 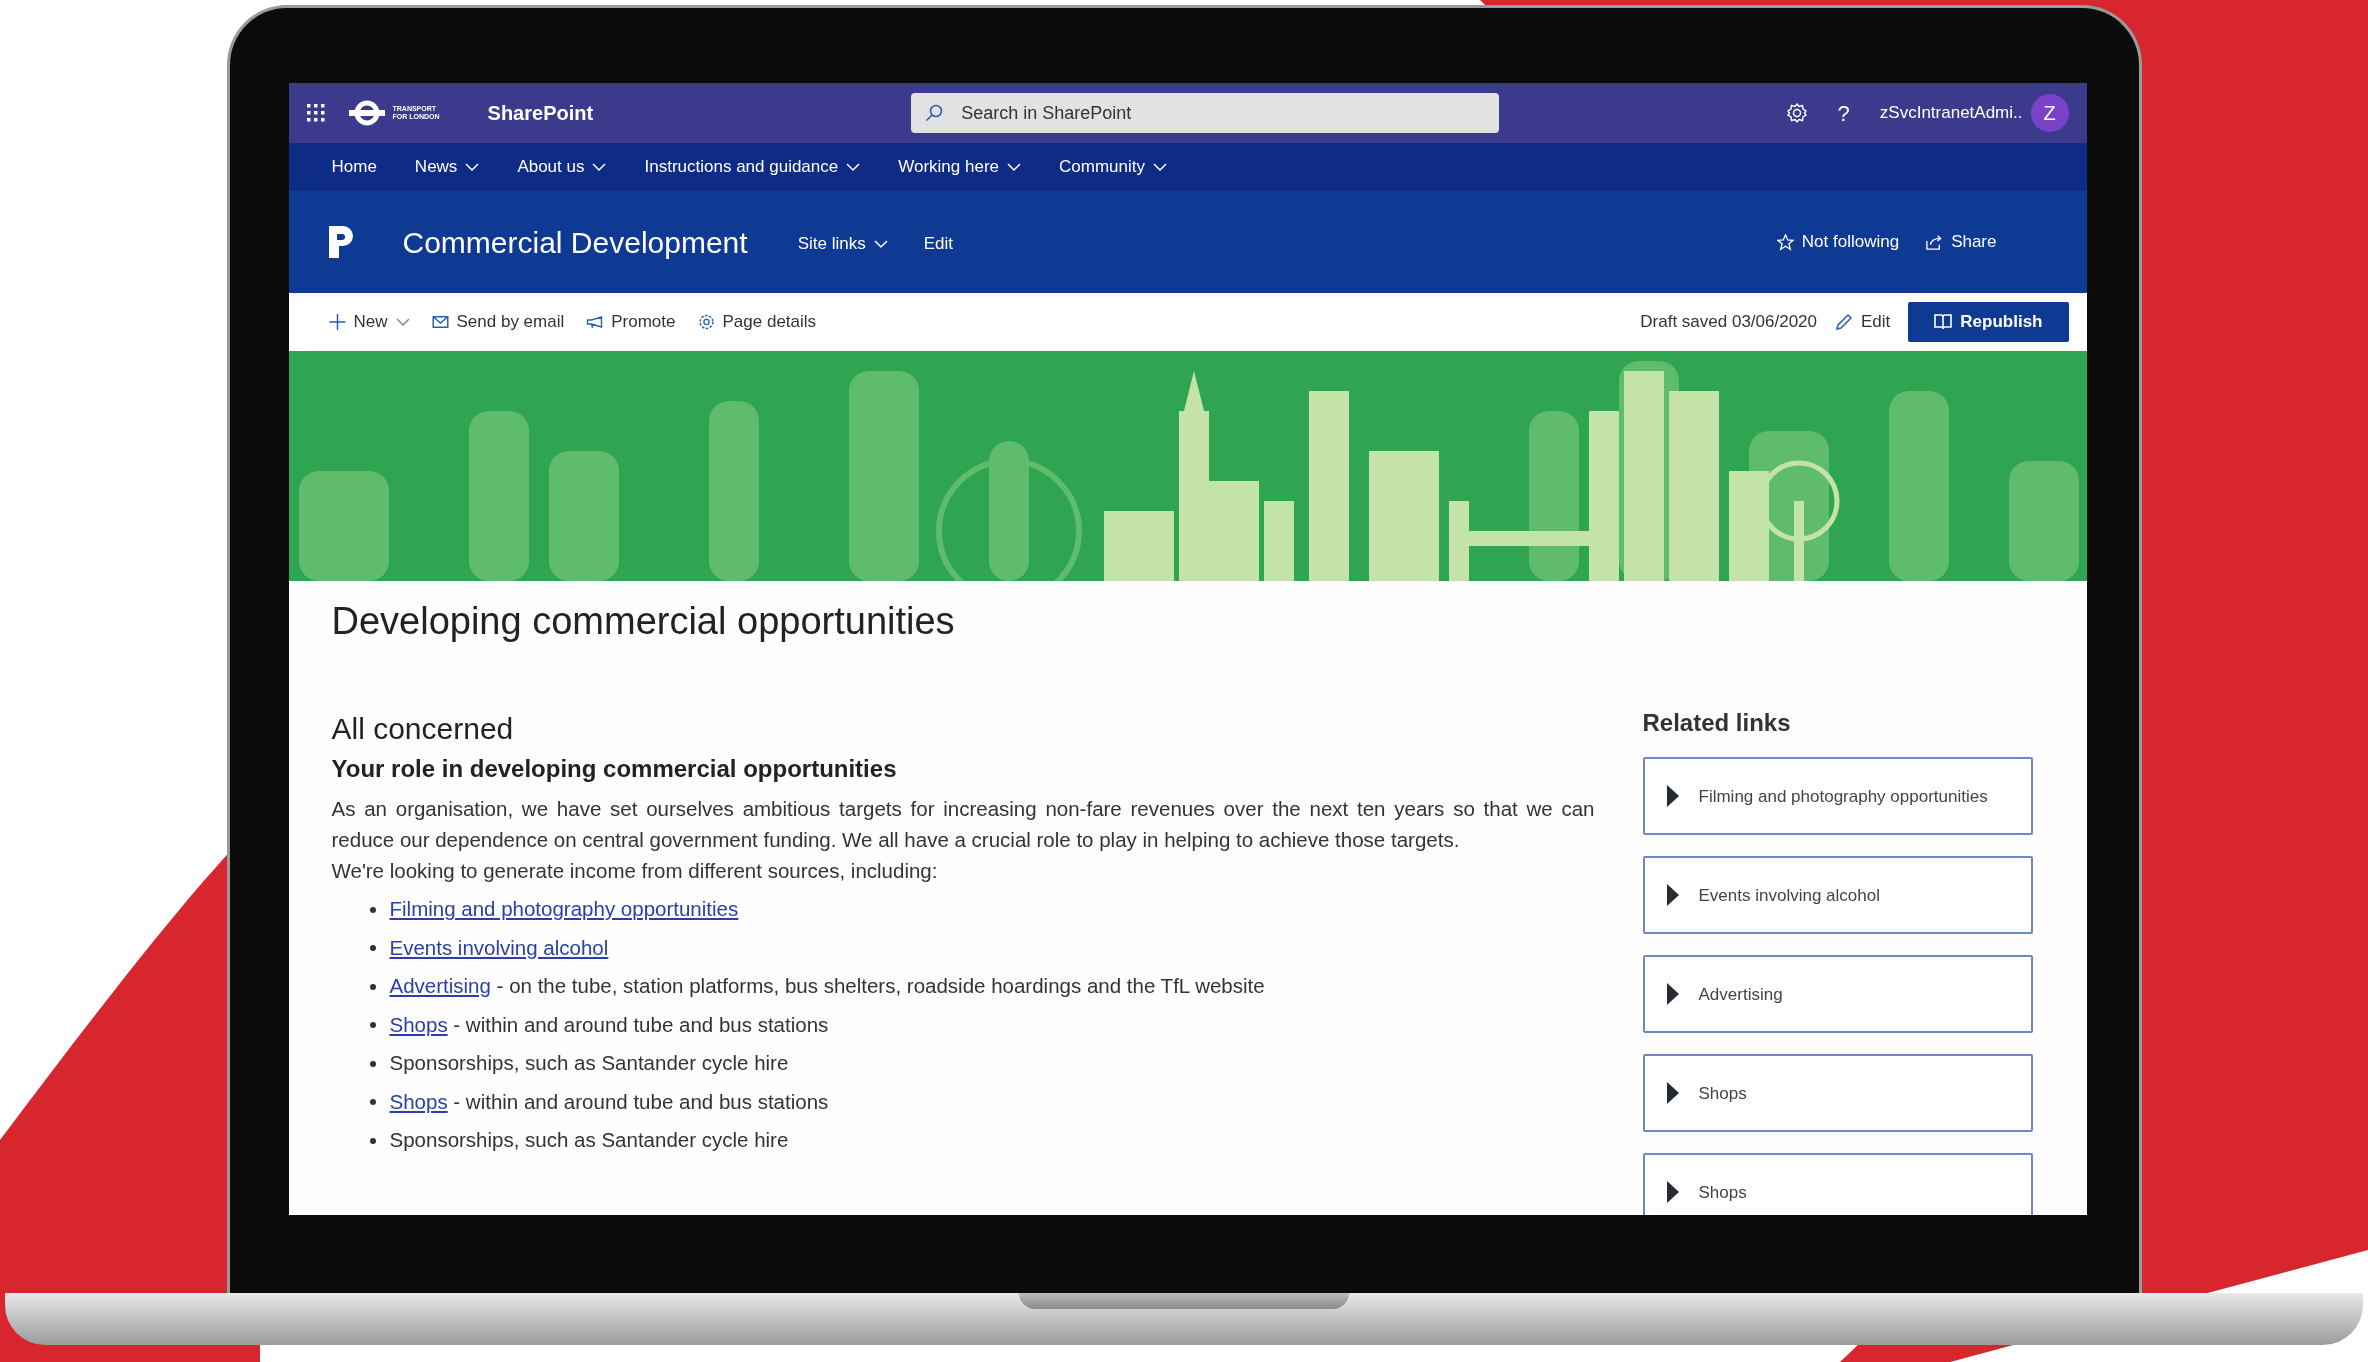 What do you see at coordinates (1222, 113) in the screenshot?
I see `search-input: Search in SharePoint` at bounding box center [1222, 113].